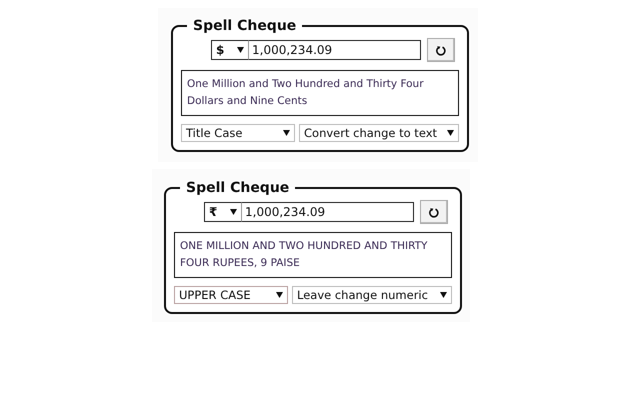 The image size is (640, 400). Describe the element at coordinates (379, 133) in the screenshot. I see `change-select: Convert change to text` at that location.